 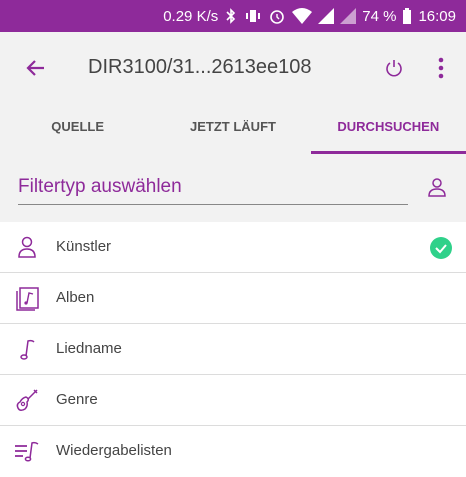 I want to click on album-icon, so click(x=27, y=298).